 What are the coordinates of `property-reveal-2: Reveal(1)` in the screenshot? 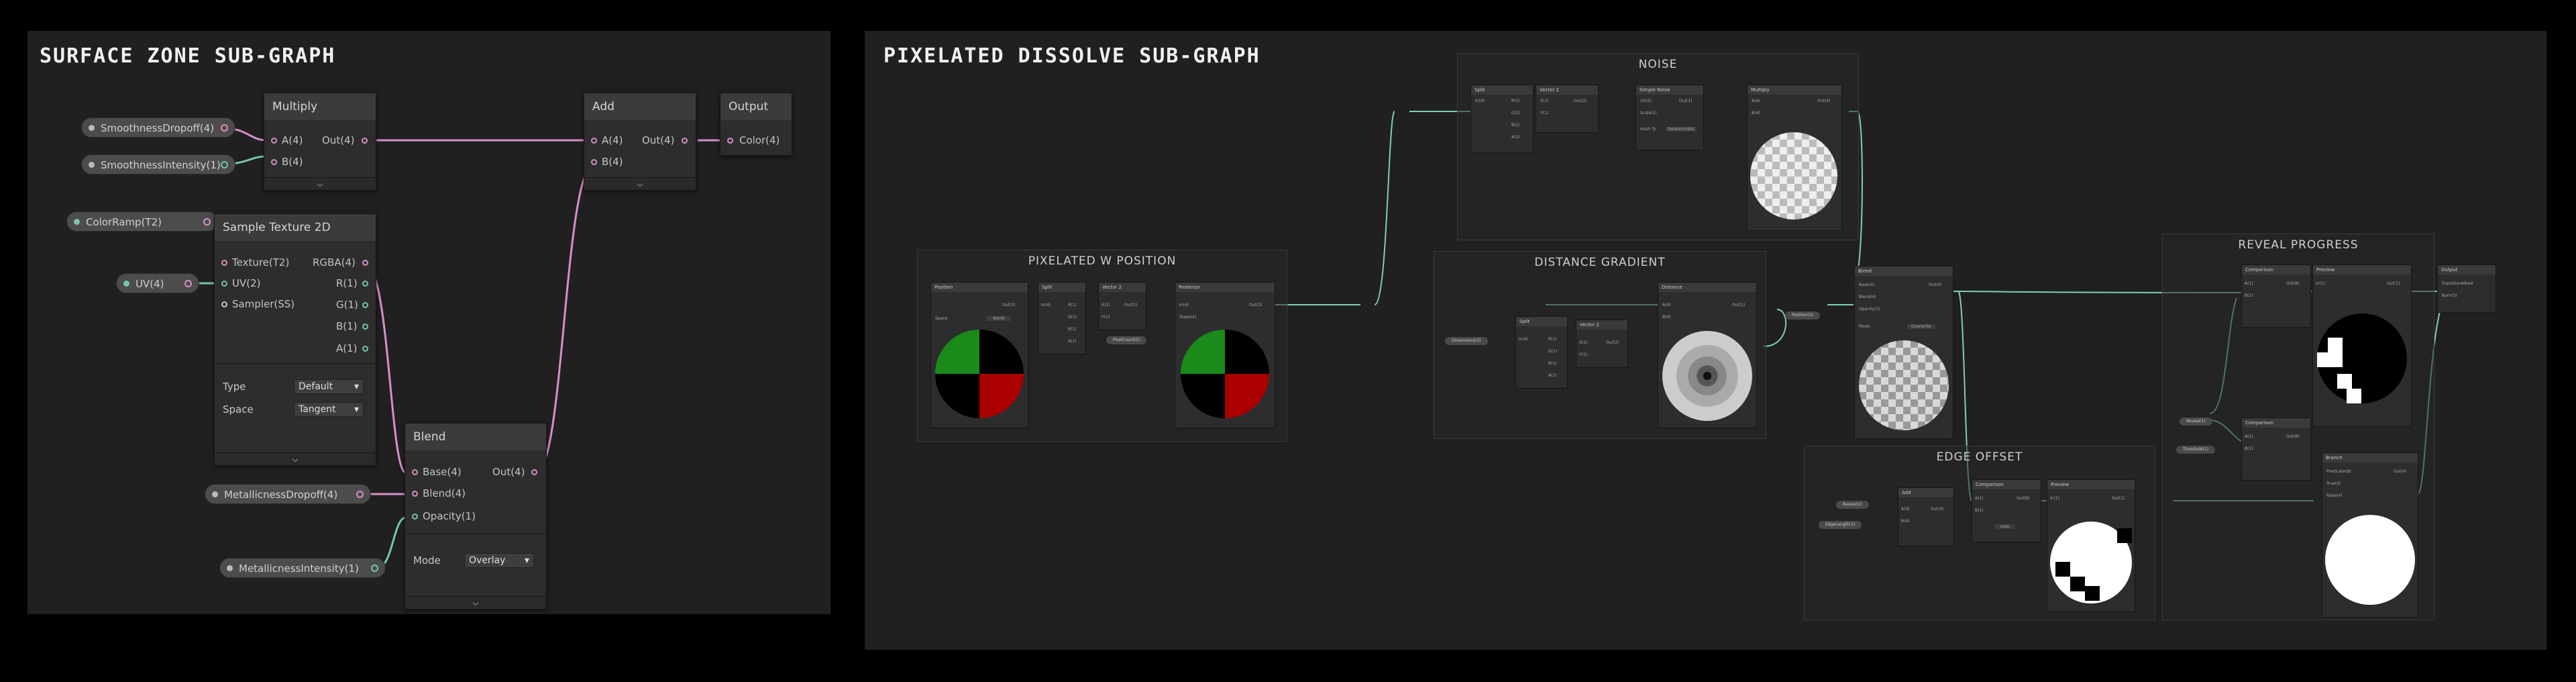 It's located at (2196, 422).